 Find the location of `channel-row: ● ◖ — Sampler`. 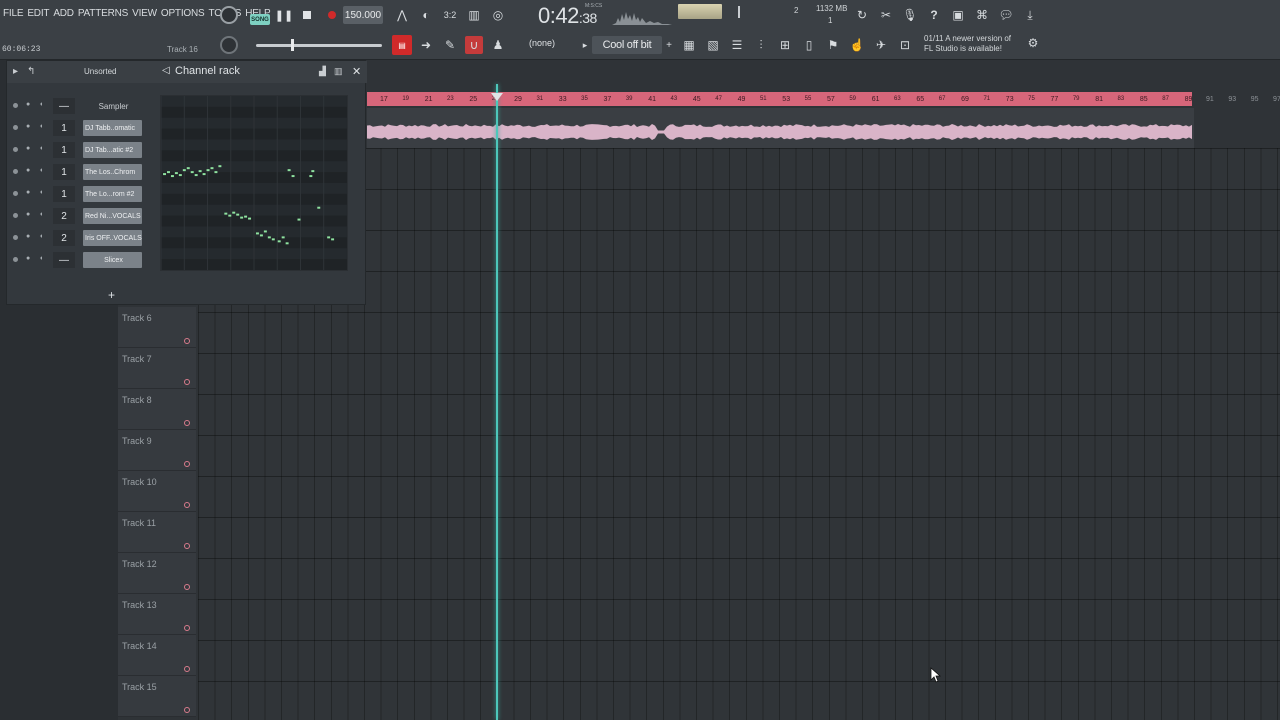

channel-row: ● ◖ — Sampler is located at coordinates (82, 106).